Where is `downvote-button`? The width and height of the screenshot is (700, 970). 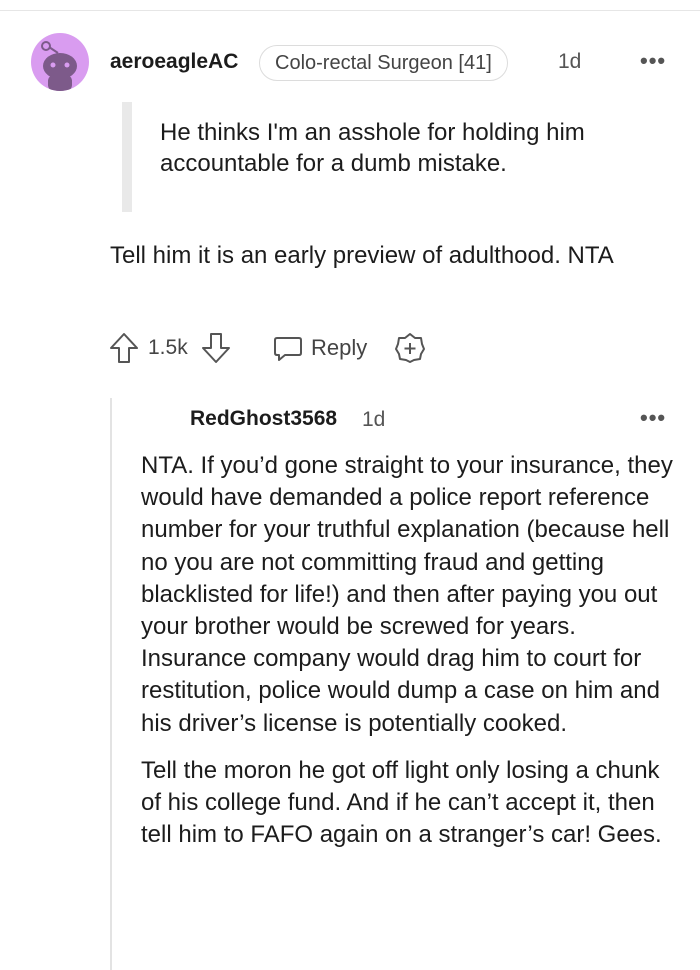 downvote-button is located at coordinates (216, 348).